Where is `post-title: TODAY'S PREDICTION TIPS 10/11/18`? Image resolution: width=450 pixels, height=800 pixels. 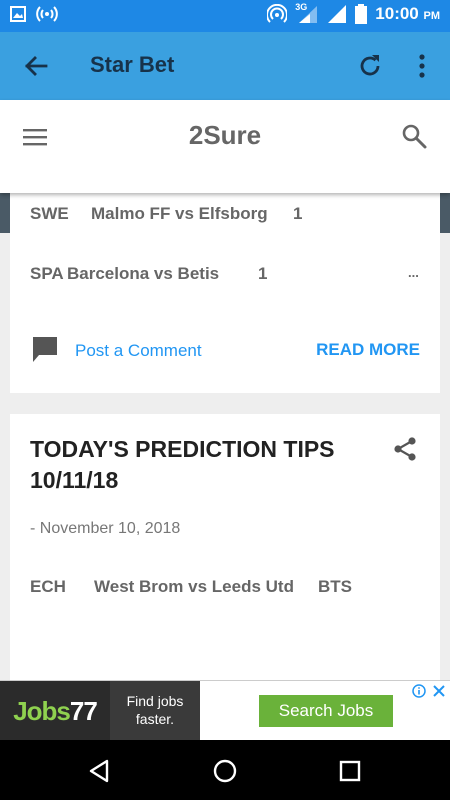
post-title: TODAY'S PREDICTION TIPS 10/11/18 is located at coordinates (195, 465).